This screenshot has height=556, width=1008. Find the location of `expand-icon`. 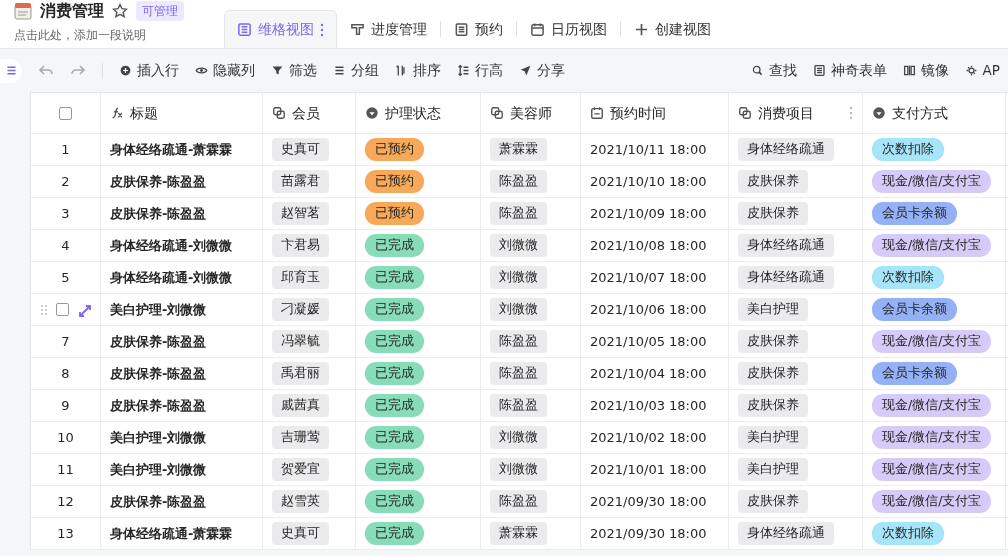

expand-icon is located at coordinates (84, 309).